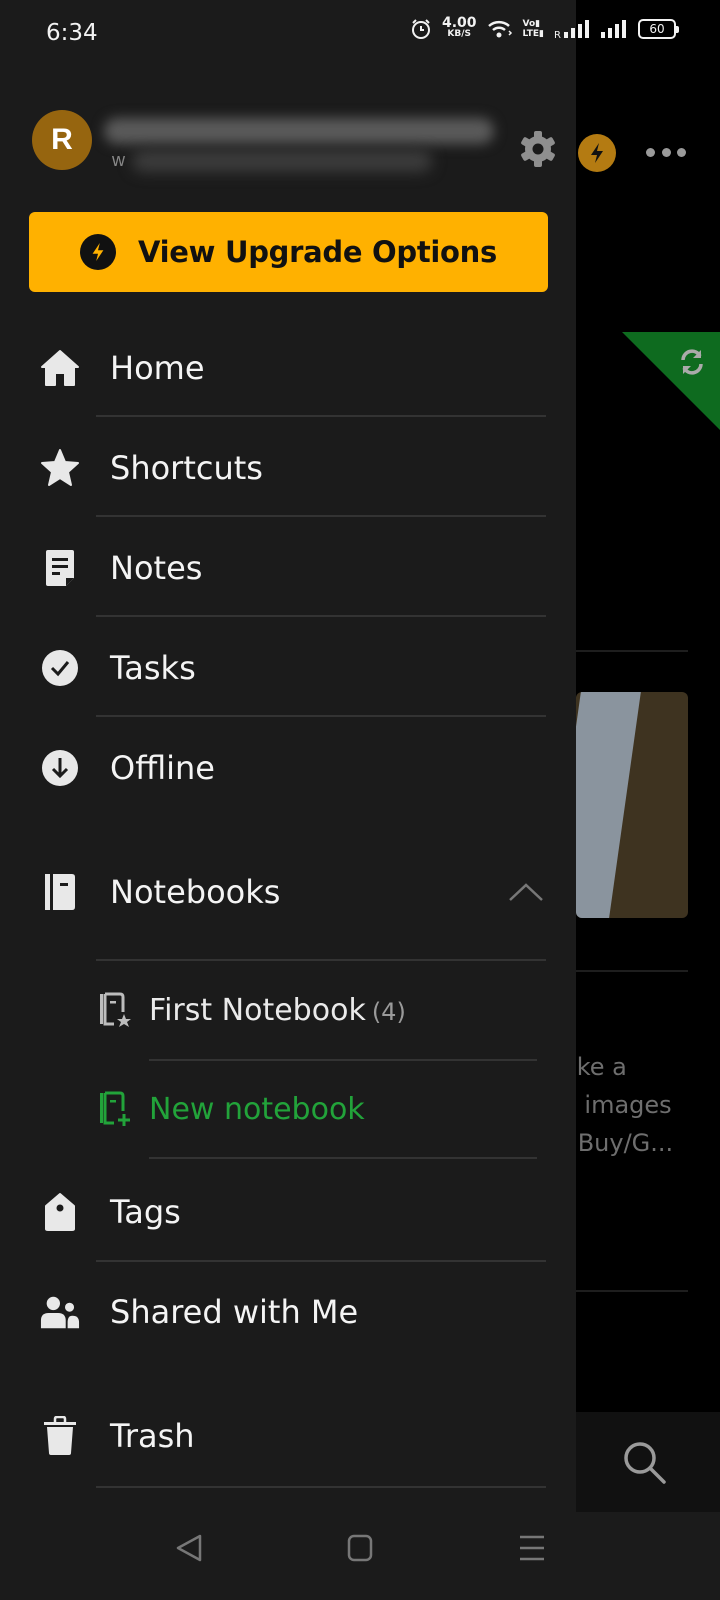  I want to click on notebook-item-first-notebook: First Notebook (4), so click(288, 1010).